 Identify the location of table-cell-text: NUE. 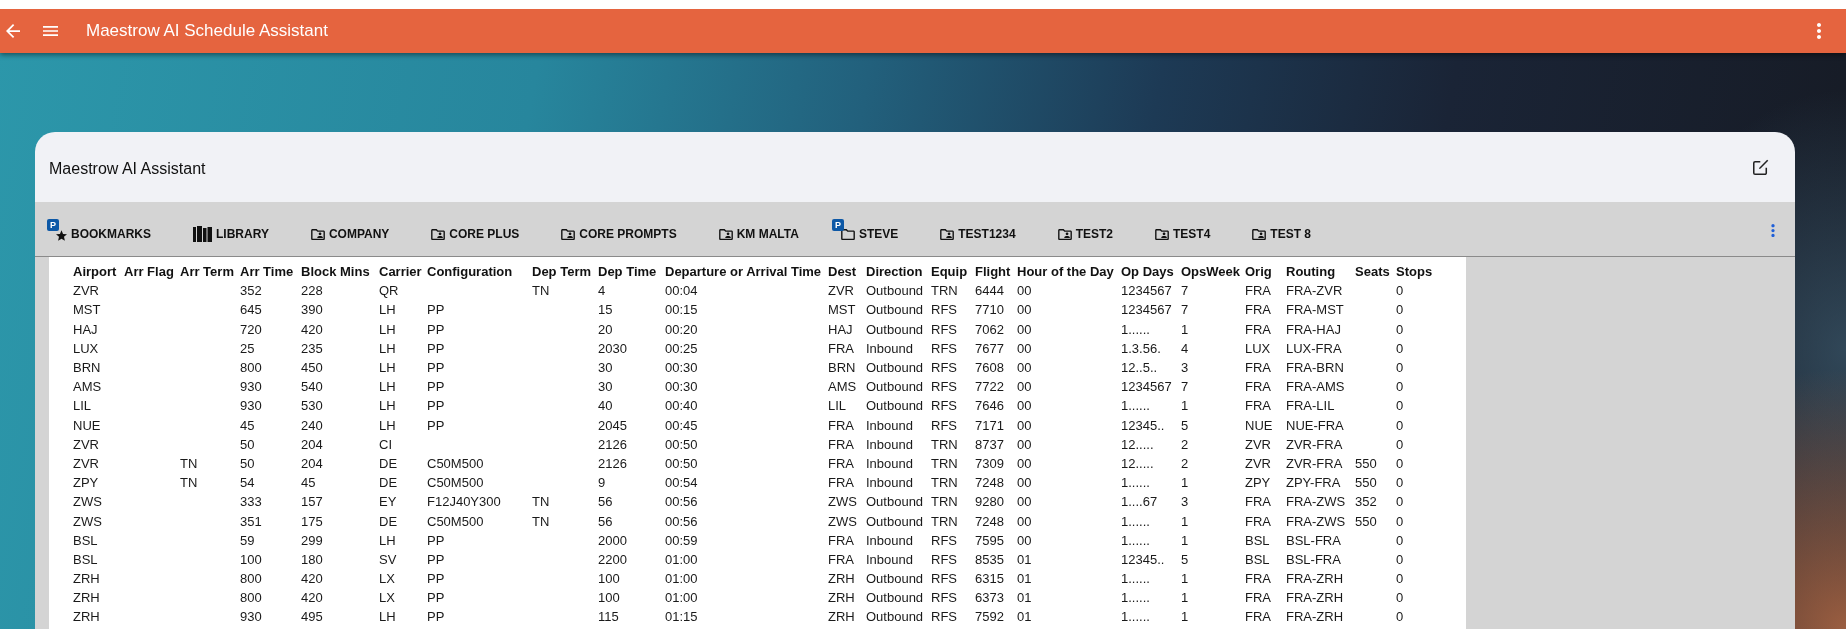
(1259, 425).